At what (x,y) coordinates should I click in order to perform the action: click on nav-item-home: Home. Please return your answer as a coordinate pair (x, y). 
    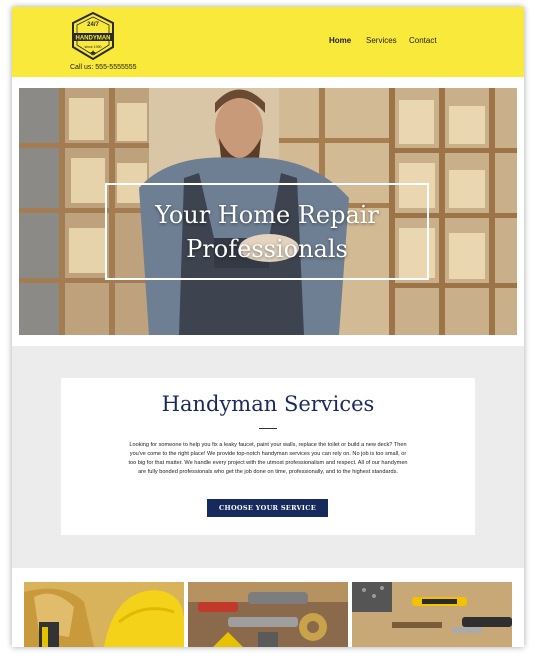
    Looking at the image, I should click on (340, 40).